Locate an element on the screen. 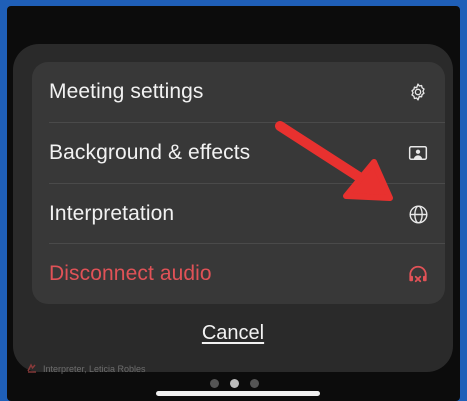 Image resolution: width=467 pixels, height=401 pixels. meeting-settings-label: Meeting settings is located at coordinates (126, 91).